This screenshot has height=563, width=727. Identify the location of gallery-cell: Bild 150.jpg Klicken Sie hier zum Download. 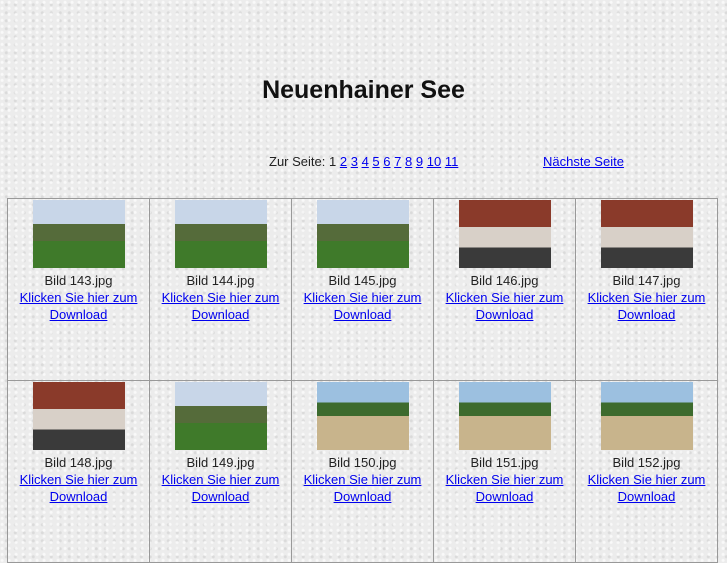
(362, 471).